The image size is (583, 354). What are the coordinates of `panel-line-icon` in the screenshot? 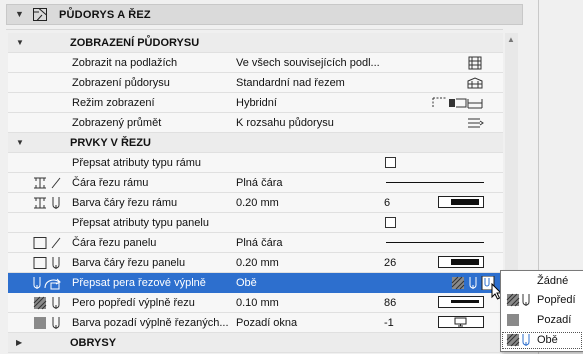 It's located at (49, 243).